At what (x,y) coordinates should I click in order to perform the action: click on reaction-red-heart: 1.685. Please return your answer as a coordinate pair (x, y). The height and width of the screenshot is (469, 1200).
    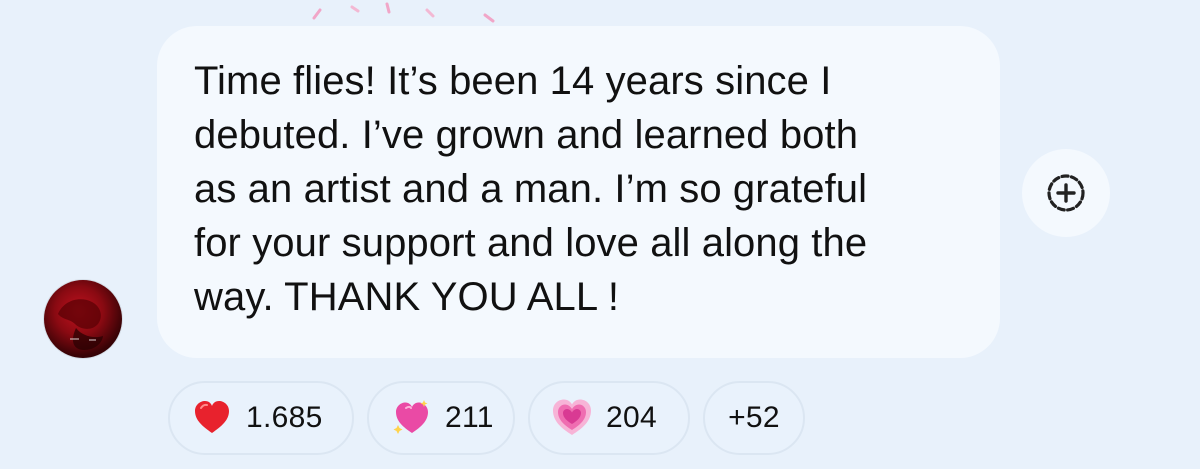
    Looking at the image, I should click on (261, 418).